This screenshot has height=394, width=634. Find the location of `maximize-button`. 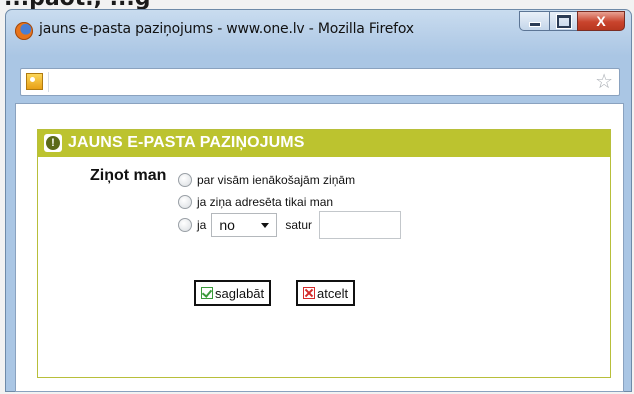

maximize-button is located at coordinates (563, 21).